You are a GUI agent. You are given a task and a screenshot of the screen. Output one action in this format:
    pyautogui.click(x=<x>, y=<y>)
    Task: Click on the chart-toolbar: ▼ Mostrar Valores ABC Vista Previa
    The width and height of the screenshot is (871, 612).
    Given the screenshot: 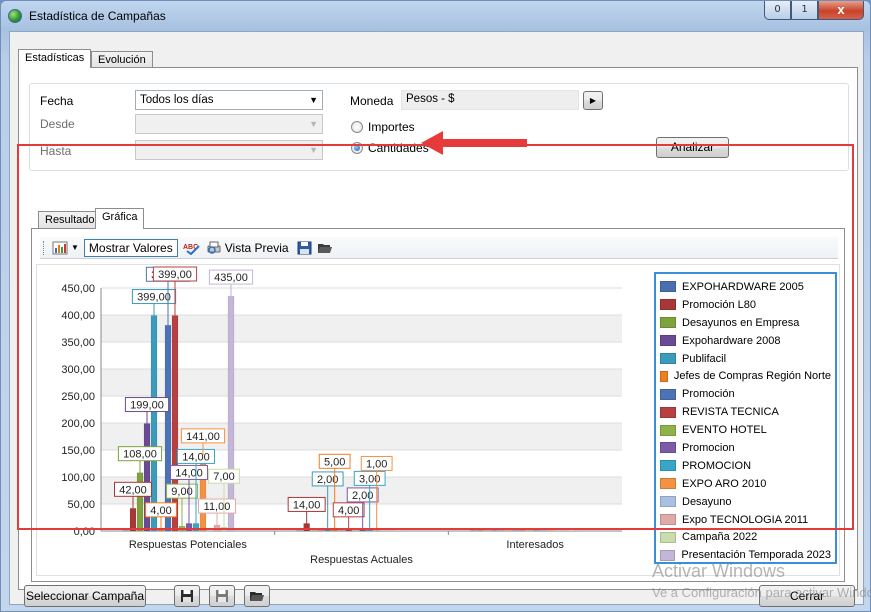 What is the action you would take?
    pyautogui.click(x=439, y=248)
    